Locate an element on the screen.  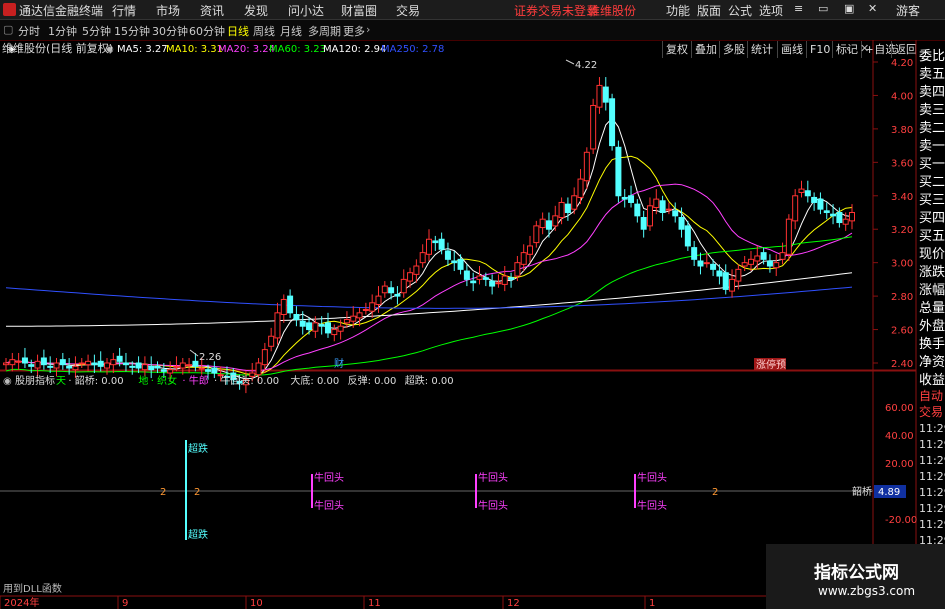
period-daily: 日线 is located at coordinates (238, 31).